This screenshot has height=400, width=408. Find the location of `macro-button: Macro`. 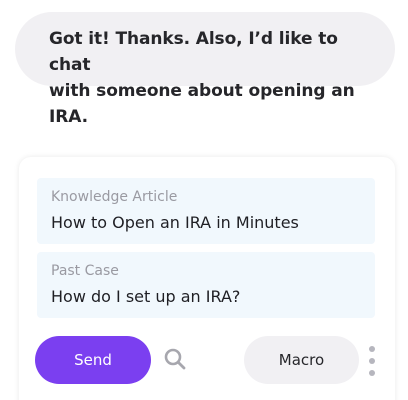

macro-button: Macro is located at coordinates (301, 360).